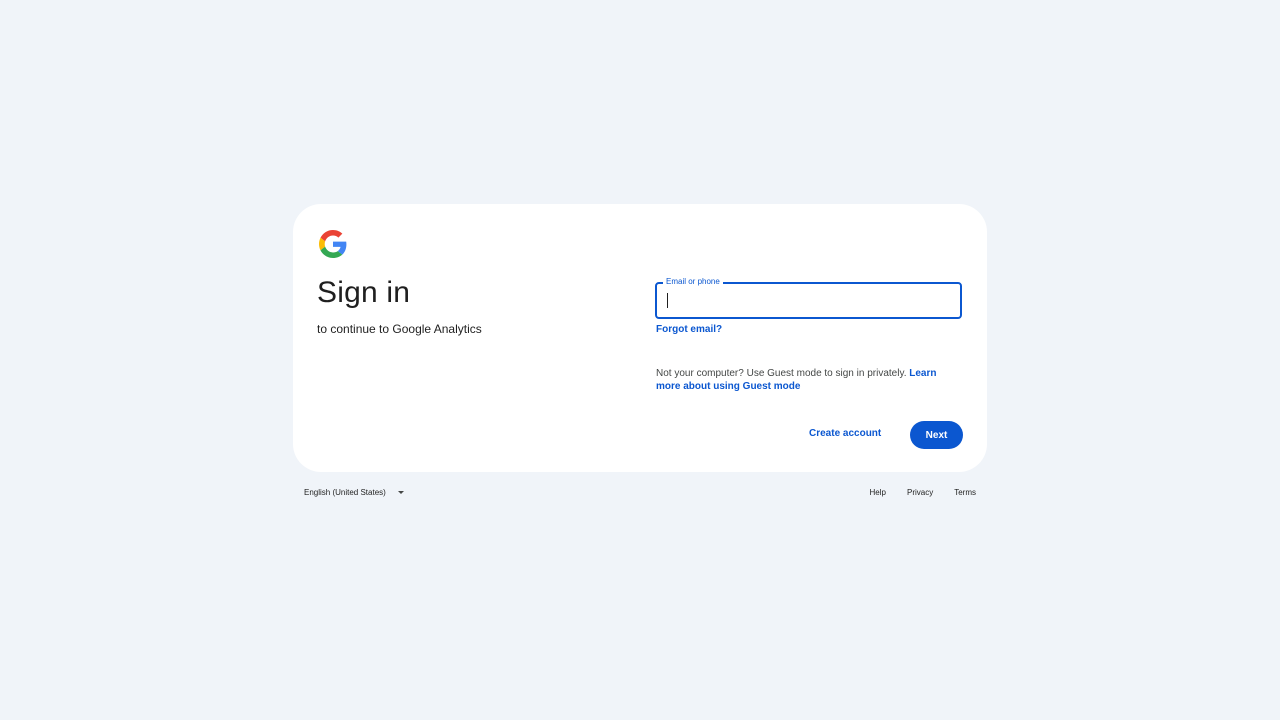  I want to click on footer-links: Help Privacy Terms, so click(923, 492).